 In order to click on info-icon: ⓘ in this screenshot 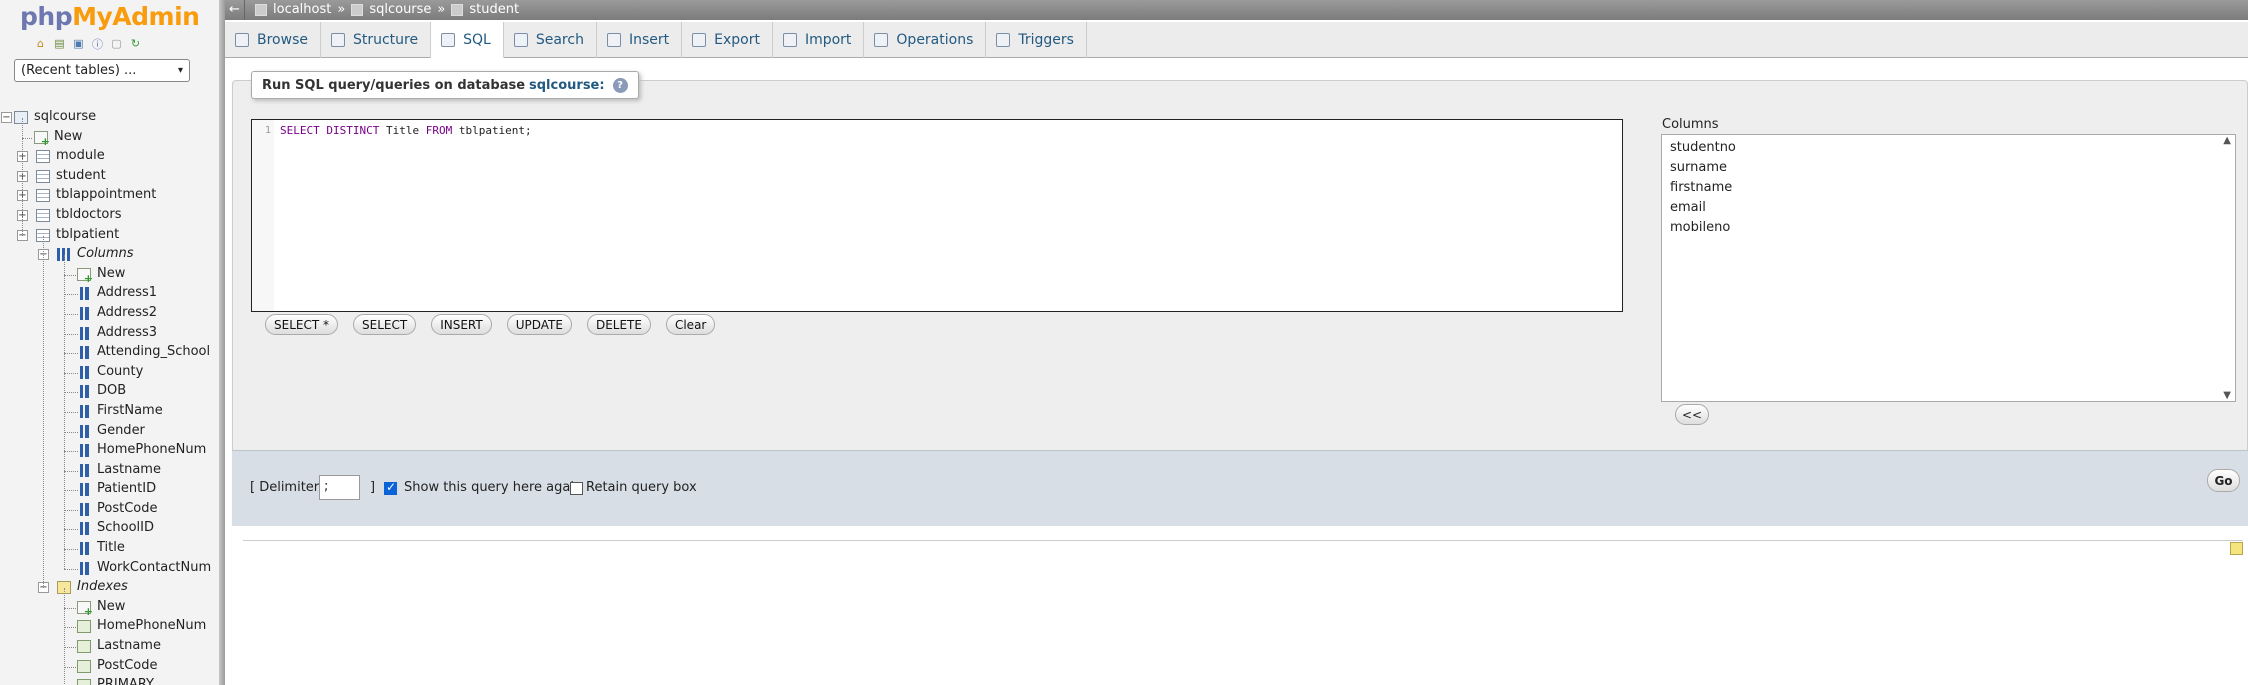, I will do `click(97, 44)`.